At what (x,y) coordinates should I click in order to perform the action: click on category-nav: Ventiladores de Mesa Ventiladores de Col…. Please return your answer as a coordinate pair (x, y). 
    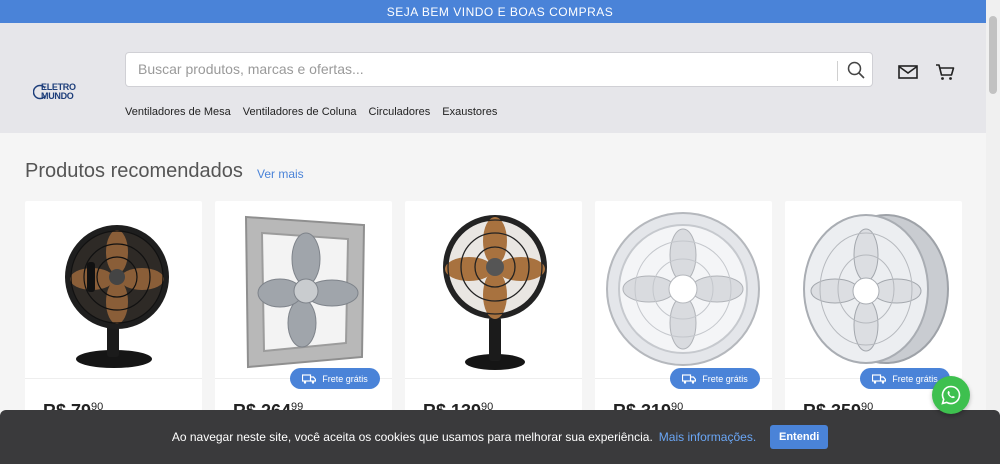
    Looking at the image, I should click on (311, 112).